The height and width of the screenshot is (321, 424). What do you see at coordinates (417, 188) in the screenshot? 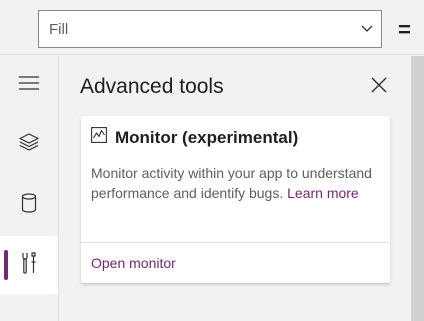
I see `scrollbar` at bounding box center [417, 188].